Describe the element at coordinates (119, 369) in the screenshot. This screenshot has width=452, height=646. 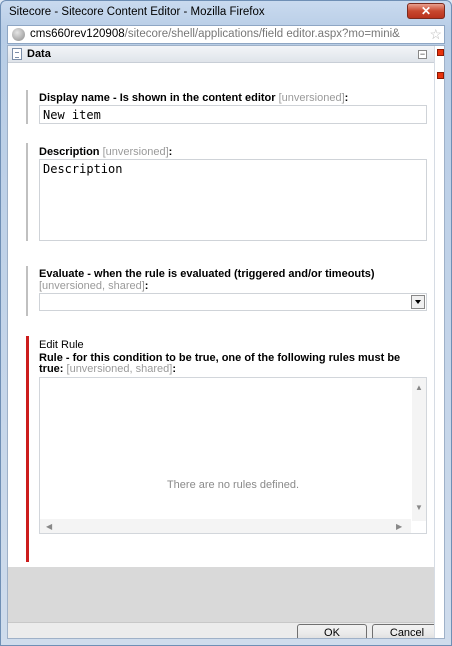
I see `rule-meta: [unversioned, shared]` at that location.